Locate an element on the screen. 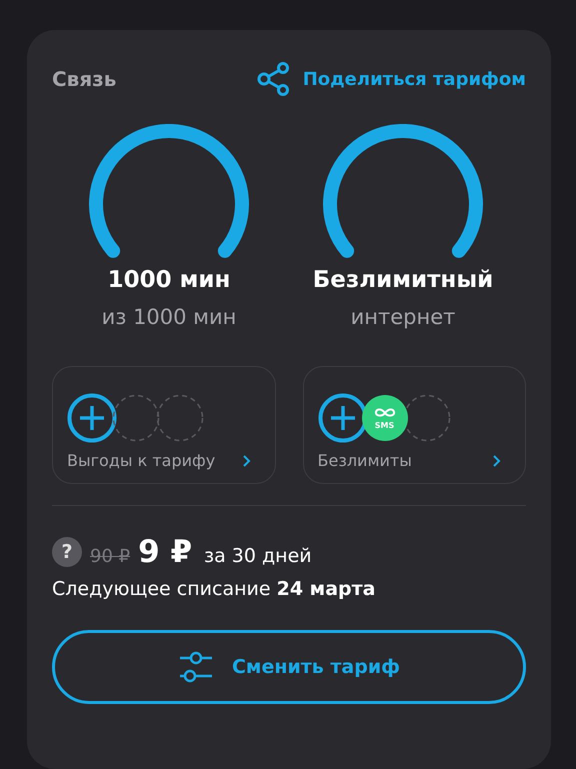  old-price: 90 ₽ is located at coordinates (110, 556).